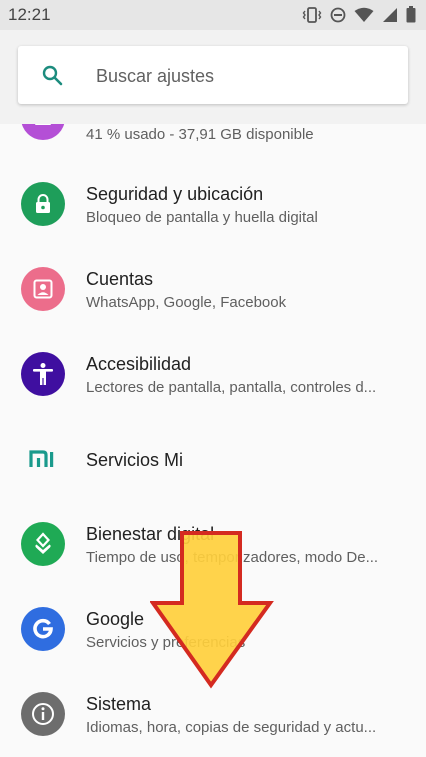 Image resolution: width=426 pixels, height=757 pixels. Describe the element at coordinates (175, 194) in the screenshot. I see `security-title: Seguridad y ubicación` at that location.